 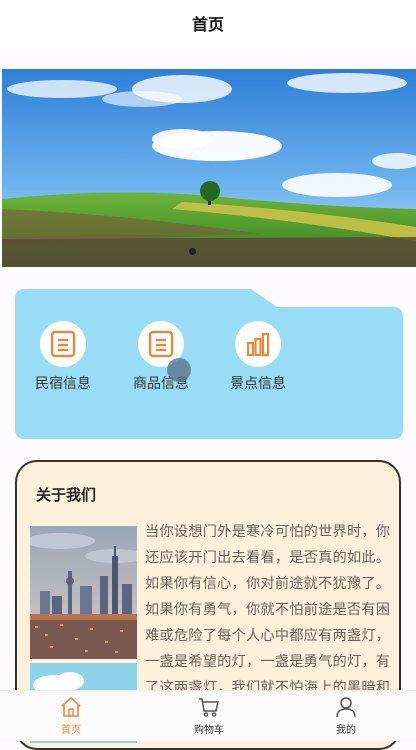 I want to click on category-homestay: 民宿信息, so click(x=63, y=357).